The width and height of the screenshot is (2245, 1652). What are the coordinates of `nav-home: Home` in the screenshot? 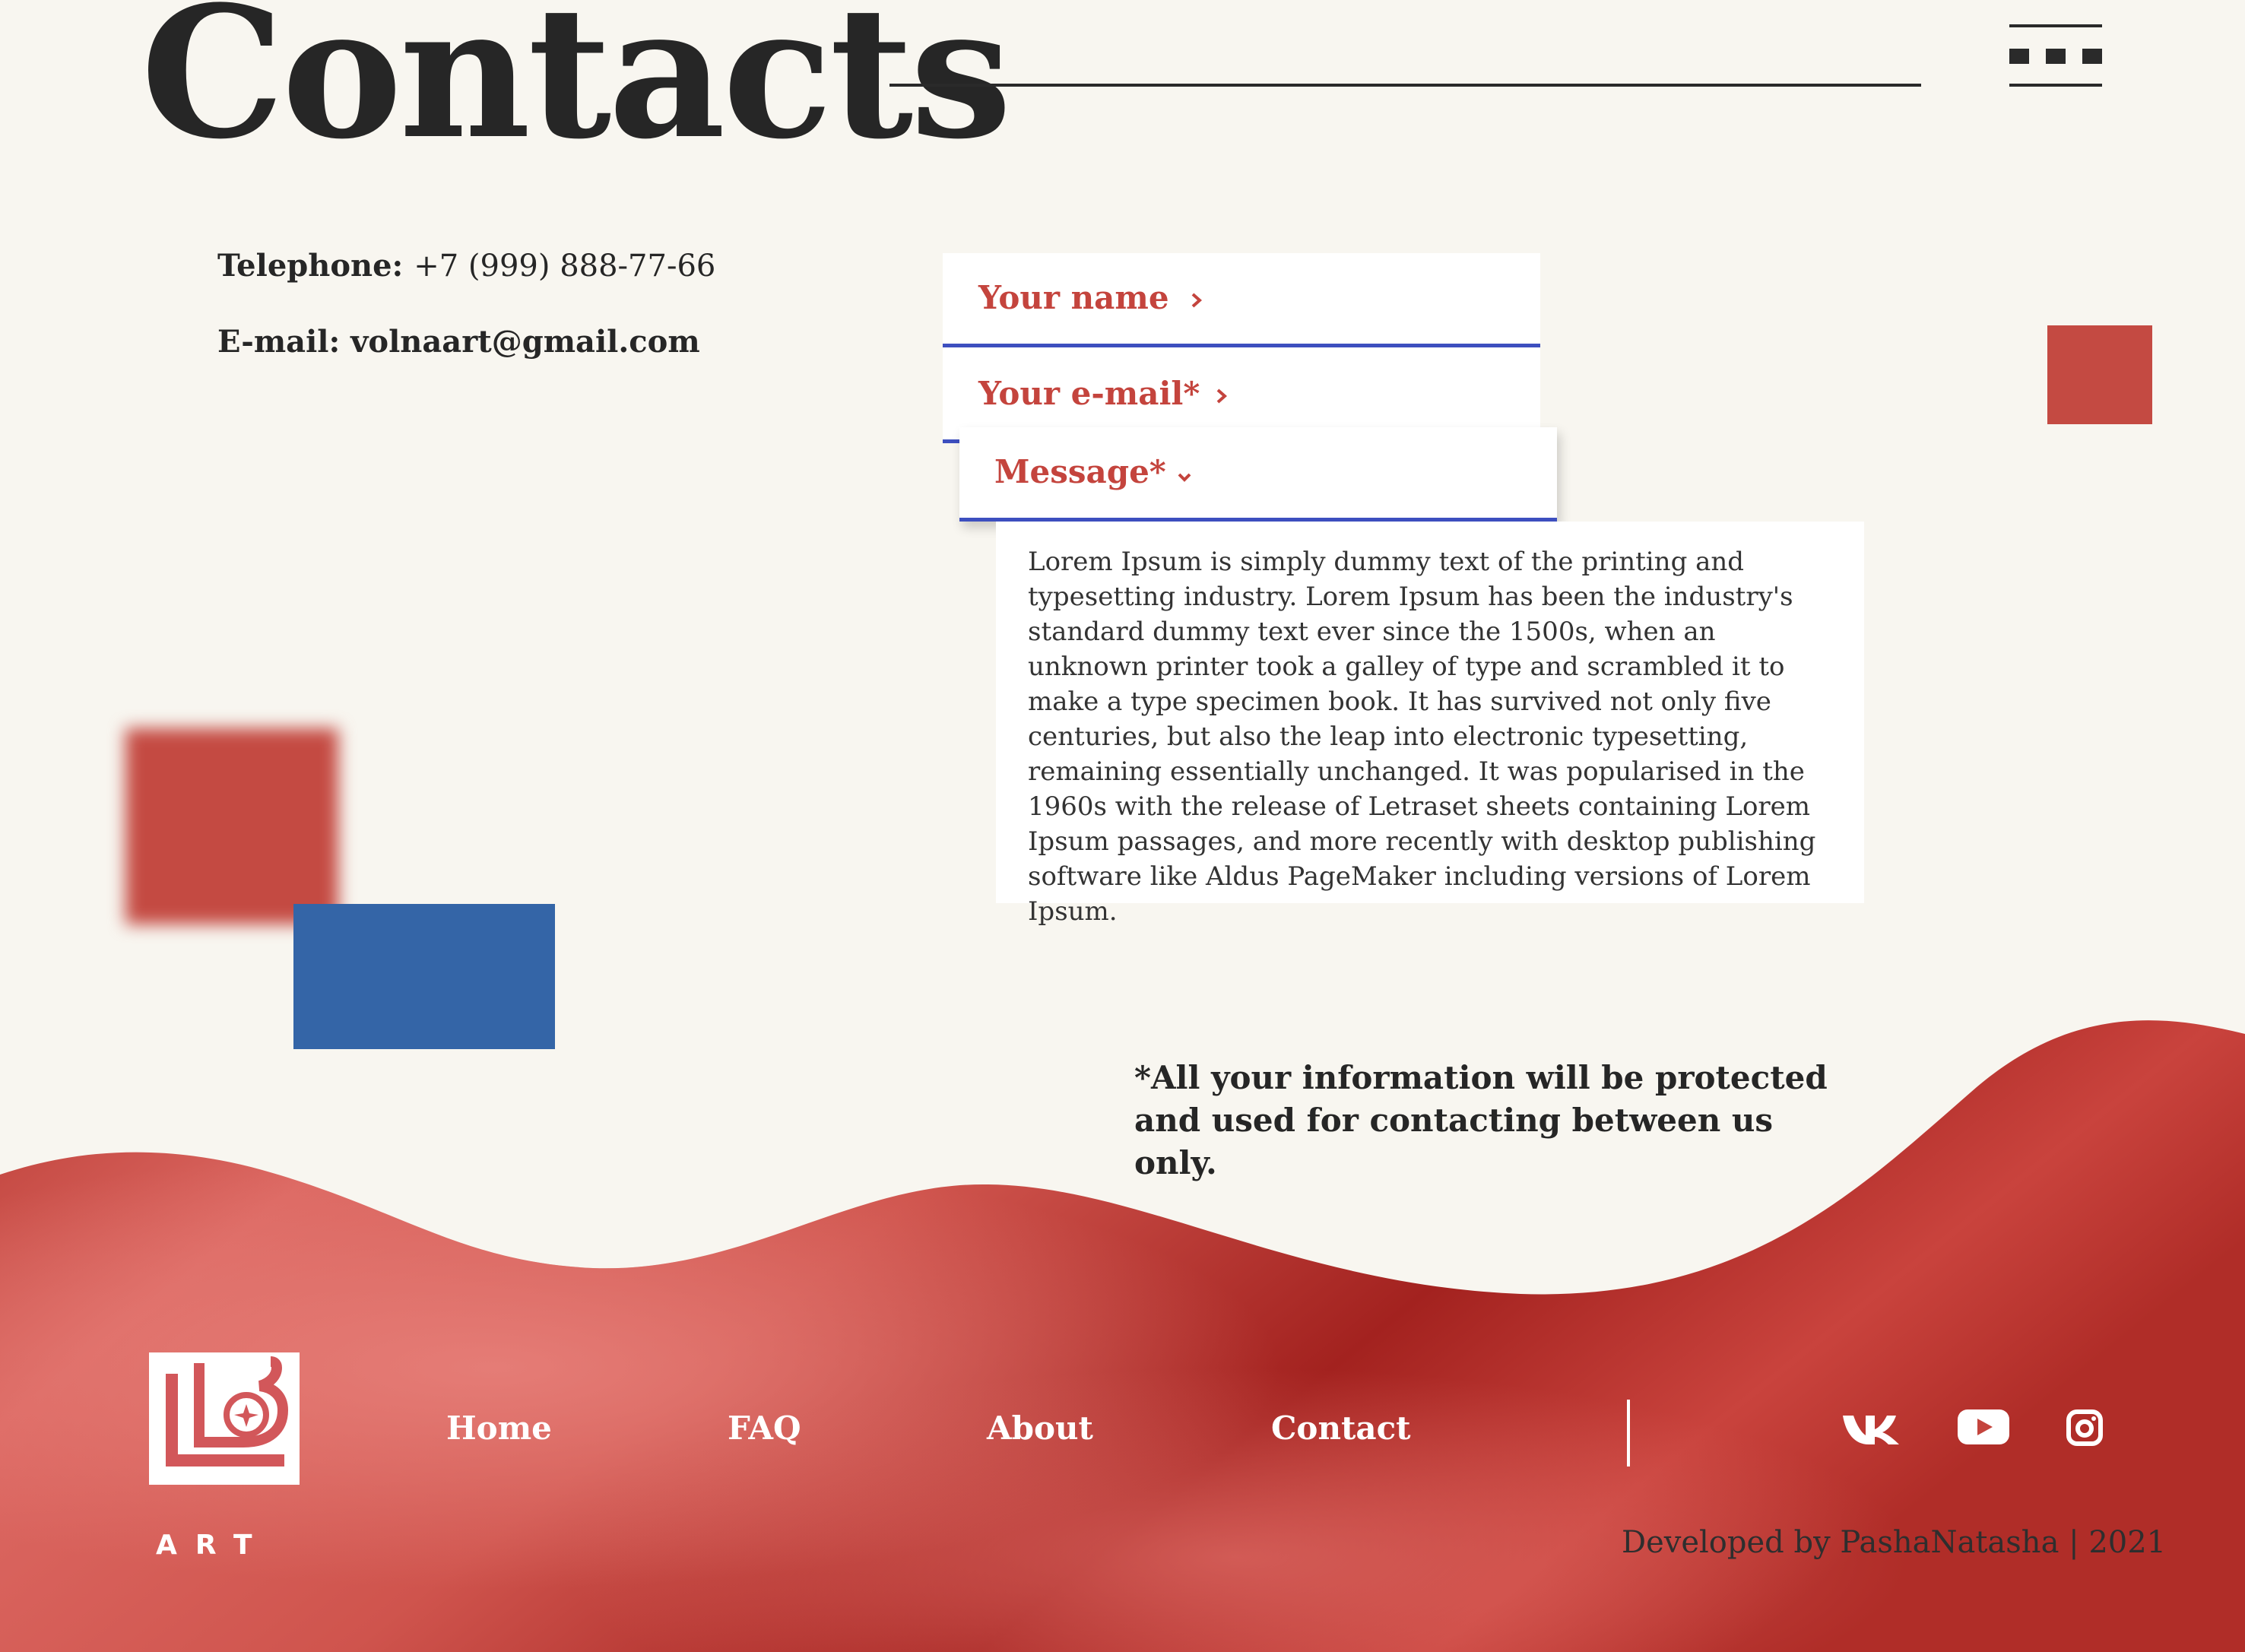 It's located at (499, 1428).